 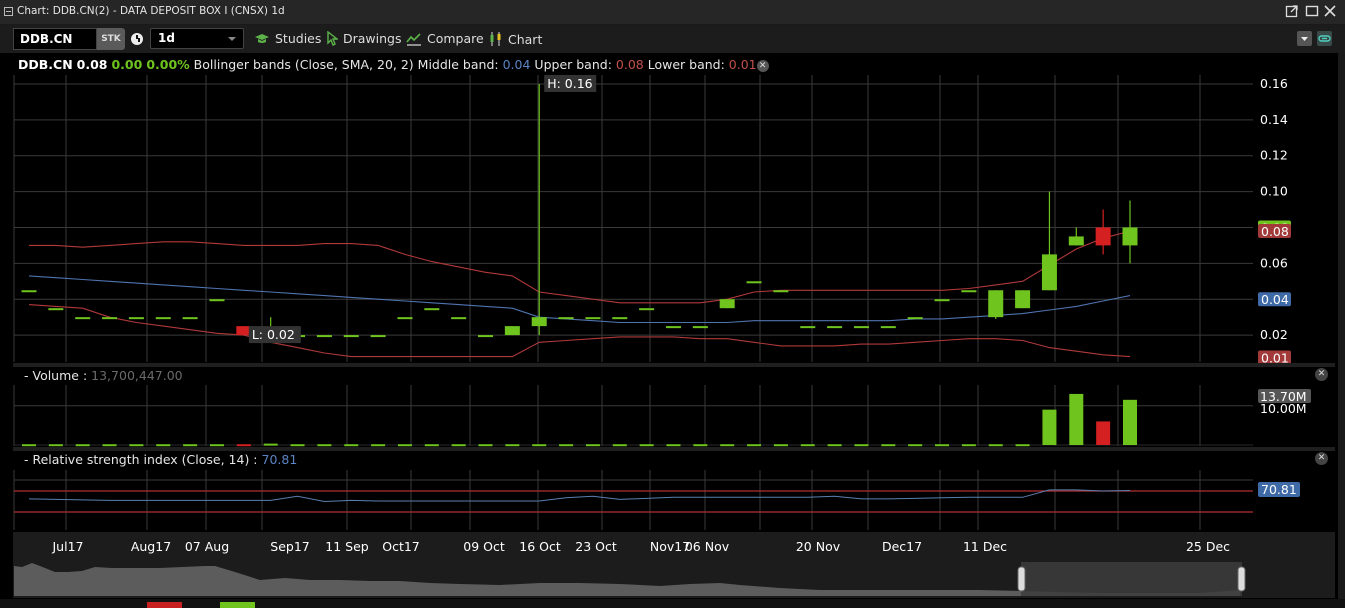 I want to click on taskbar-strip, so click(x=672, y=603).